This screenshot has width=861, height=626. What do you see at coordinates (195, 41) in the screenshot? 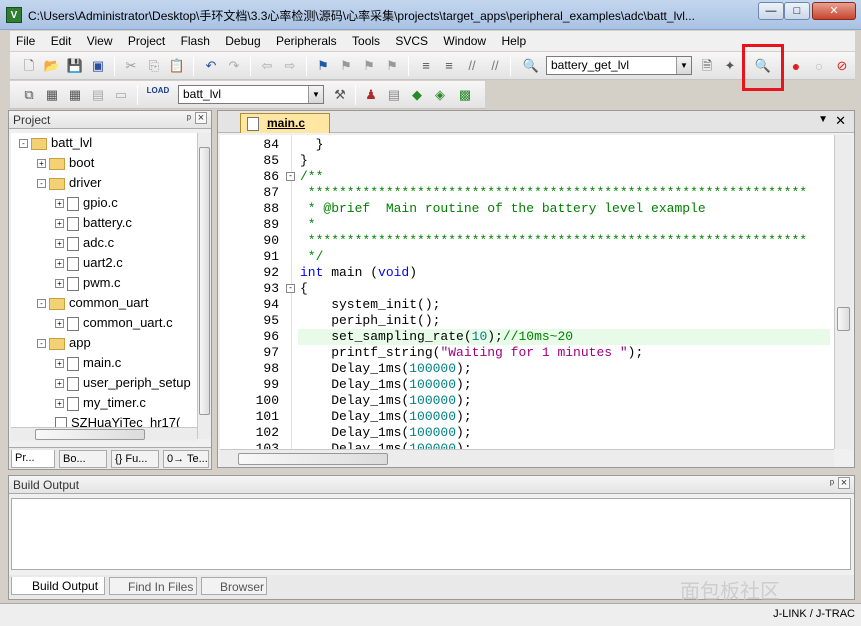
I see `menu-flash: Flash` at bounding box center [195, 41].